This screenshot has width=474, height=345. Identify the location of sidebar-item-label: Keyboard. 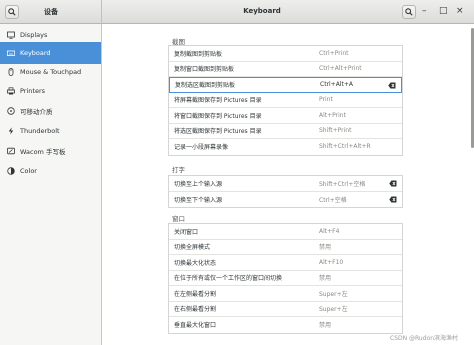
(35, 53).